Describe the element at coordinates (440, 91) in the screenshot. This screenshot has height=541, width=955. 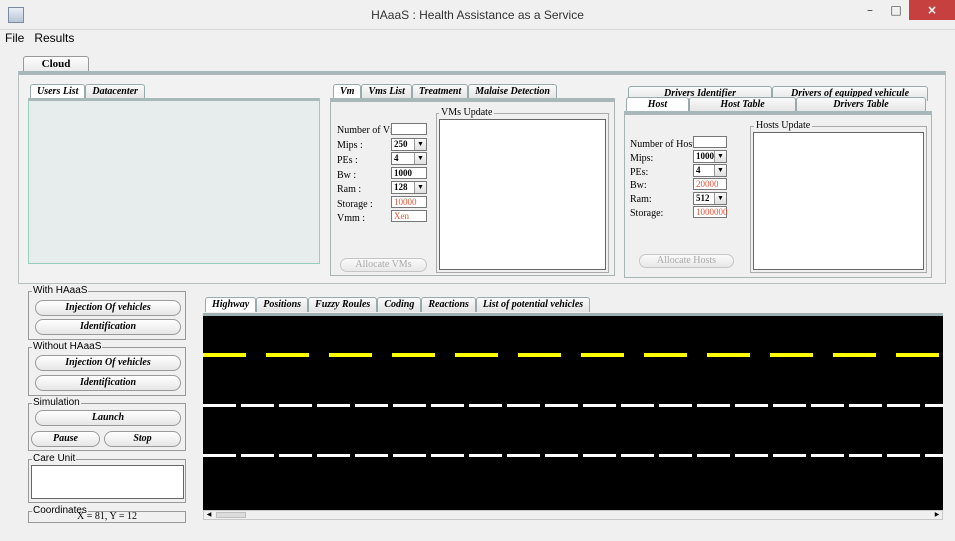
I see `tab-treatment: Treatment` at that location.